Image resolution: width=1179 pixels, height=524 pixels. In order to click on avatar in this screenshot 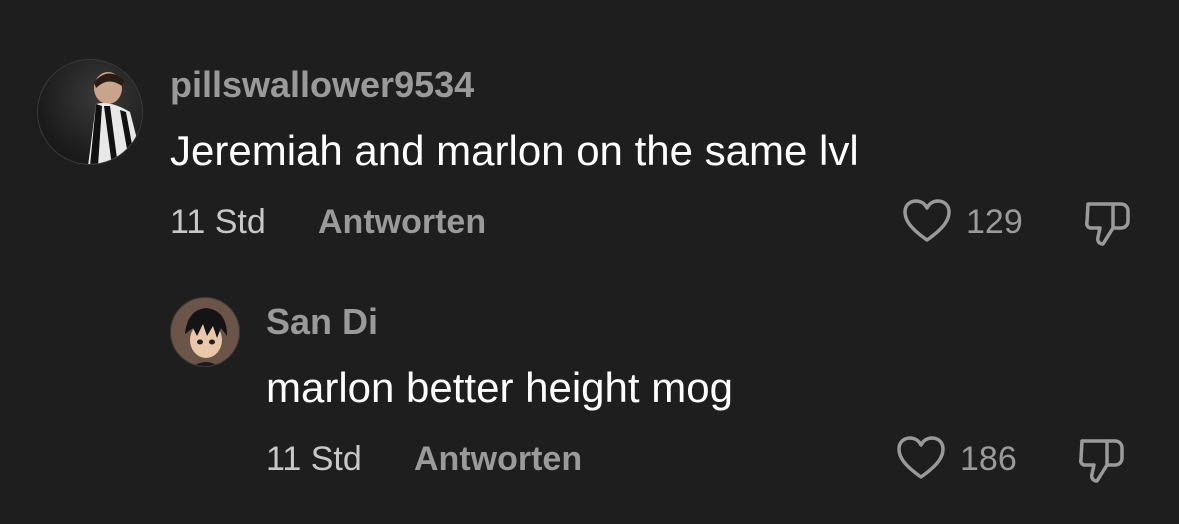, I will do `click(205, 332)`.